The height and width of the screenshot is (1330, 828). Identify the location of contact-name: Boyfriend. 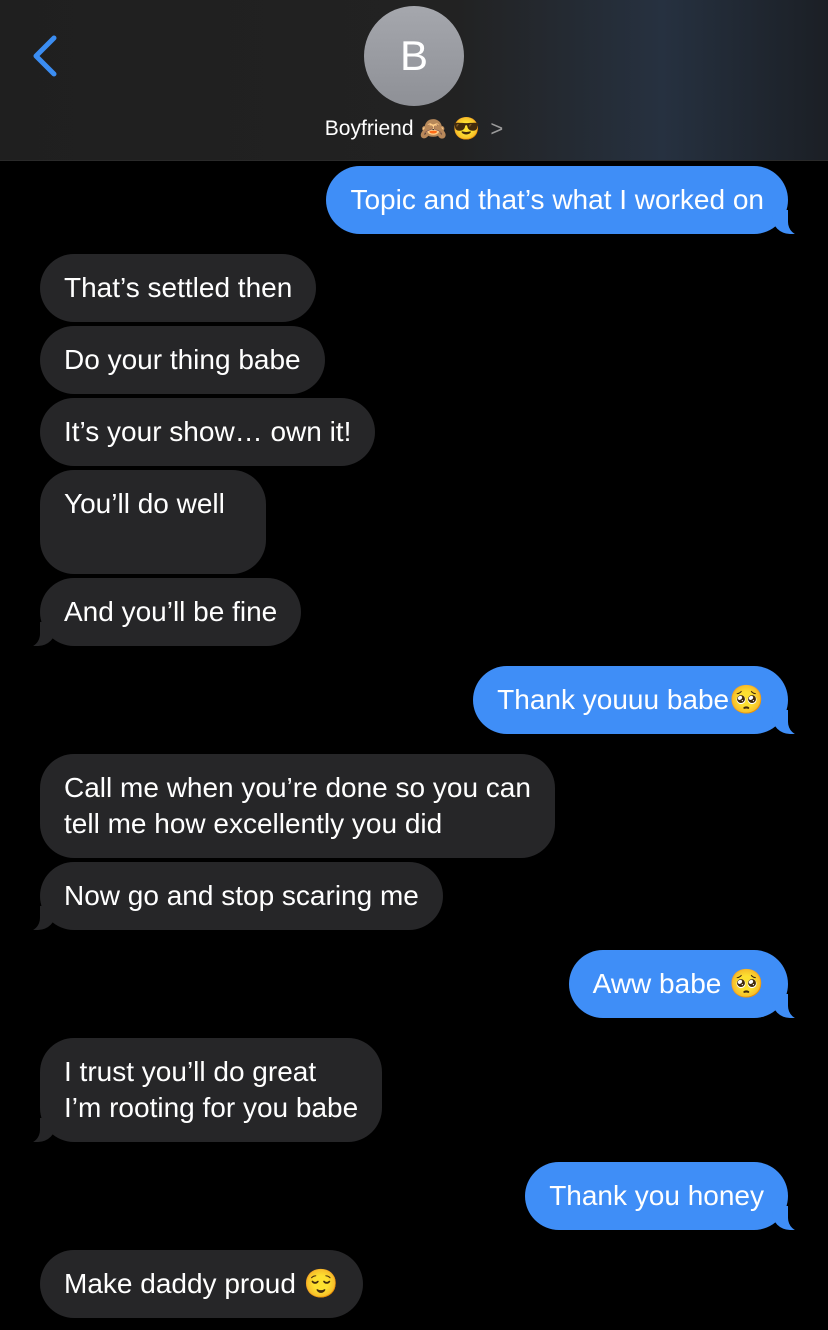
(369, 128).